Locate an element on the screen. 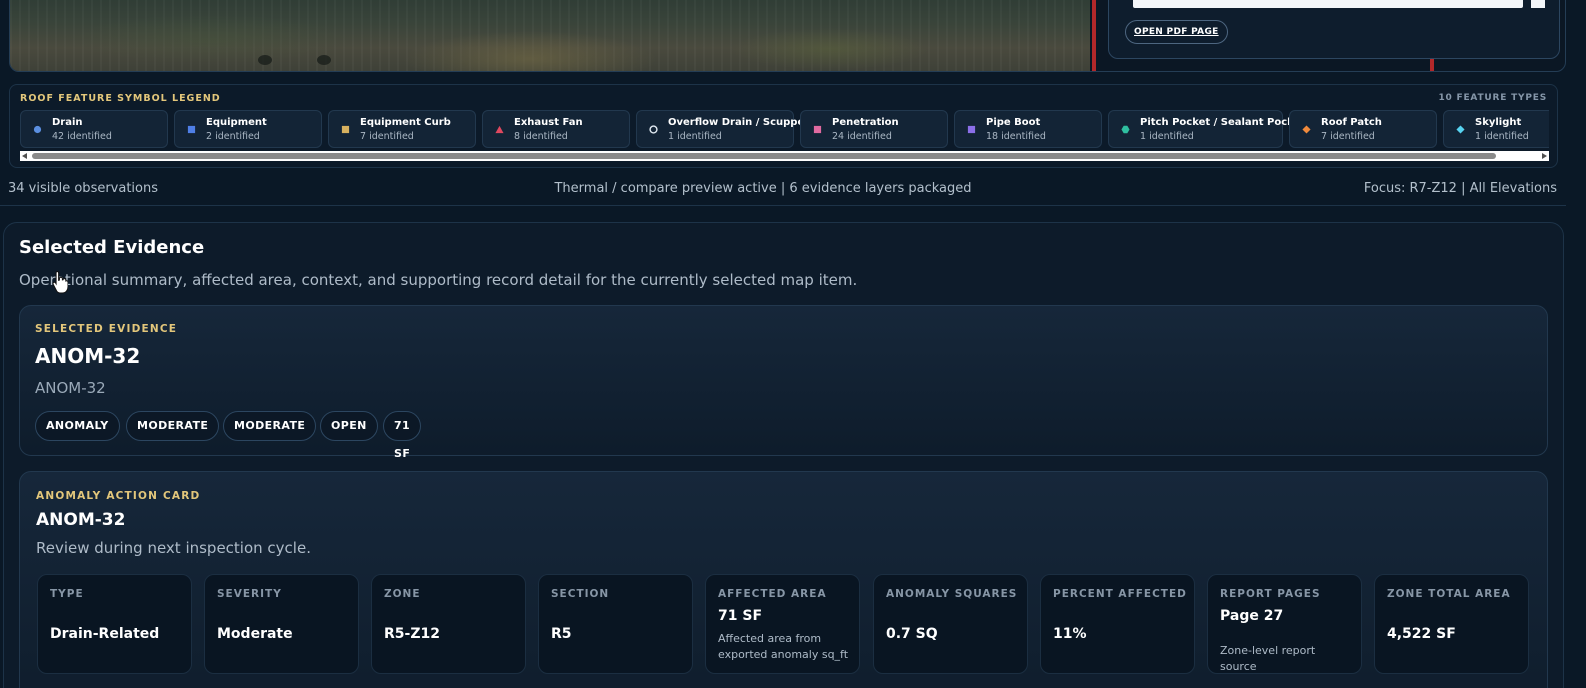 The width and height of the screenshot is (1586, 688). metric-percent-affected: PERCENT AFFECTED 11% is located at coordinates (1117, 624).